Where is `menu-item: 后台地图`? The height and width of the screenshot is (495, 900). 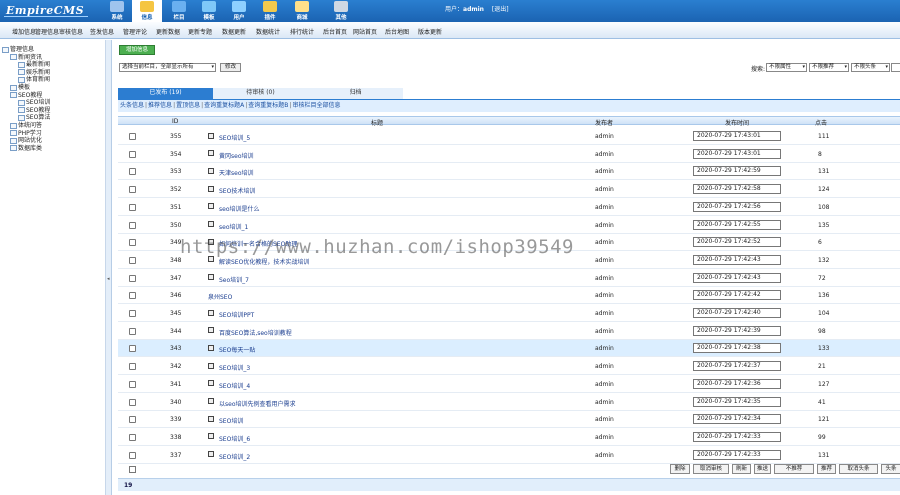
menu-item: 后台地图 is located at coordinates (397, 31).